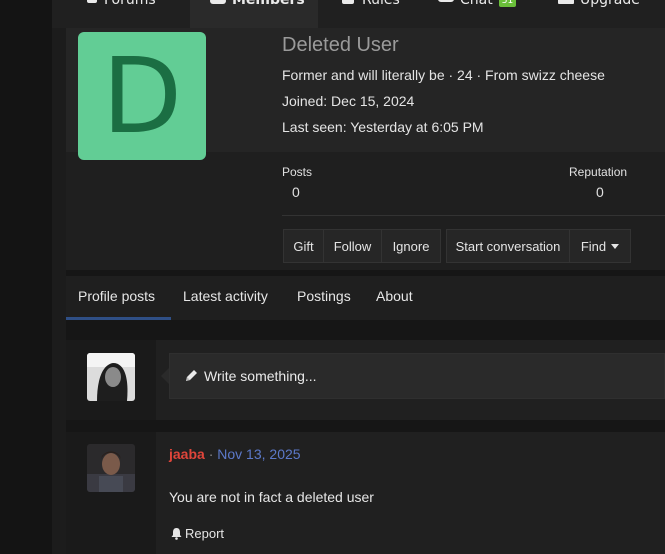  I want to click on nav-rules: Rules, so click(370, 14).